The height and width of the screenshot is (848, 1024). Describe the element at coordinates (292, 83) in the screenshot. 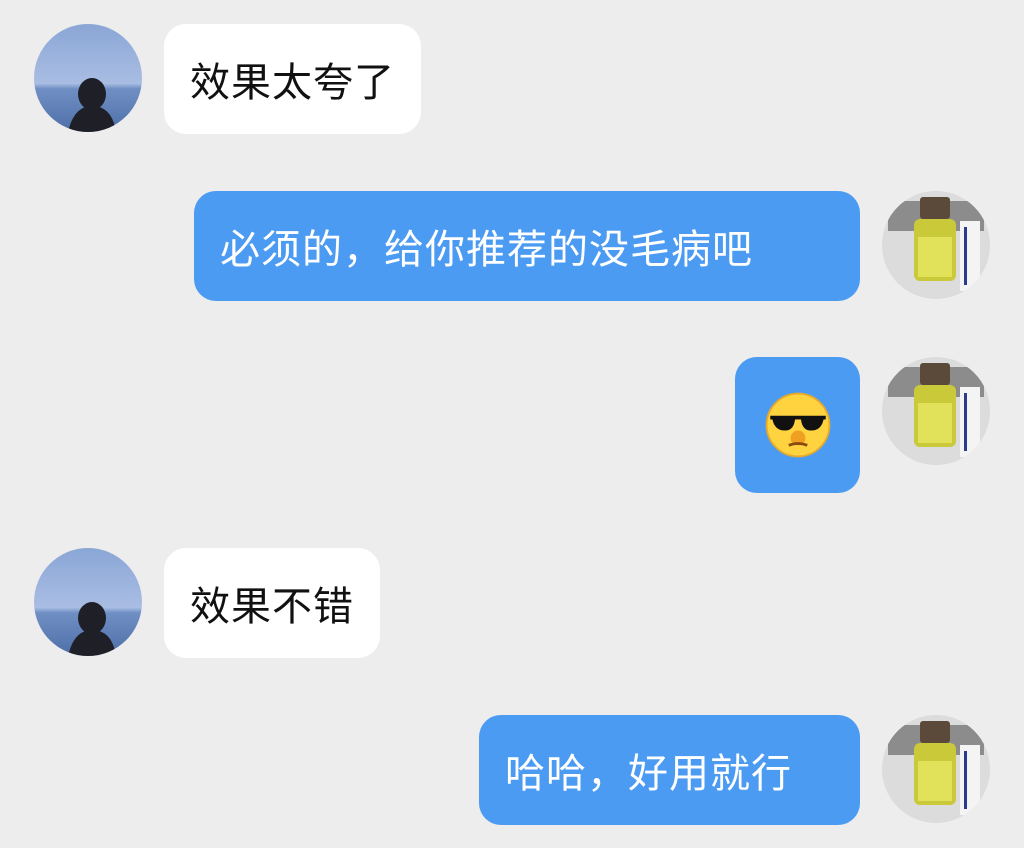

I see `message-text: 效果太夸了` at that location.